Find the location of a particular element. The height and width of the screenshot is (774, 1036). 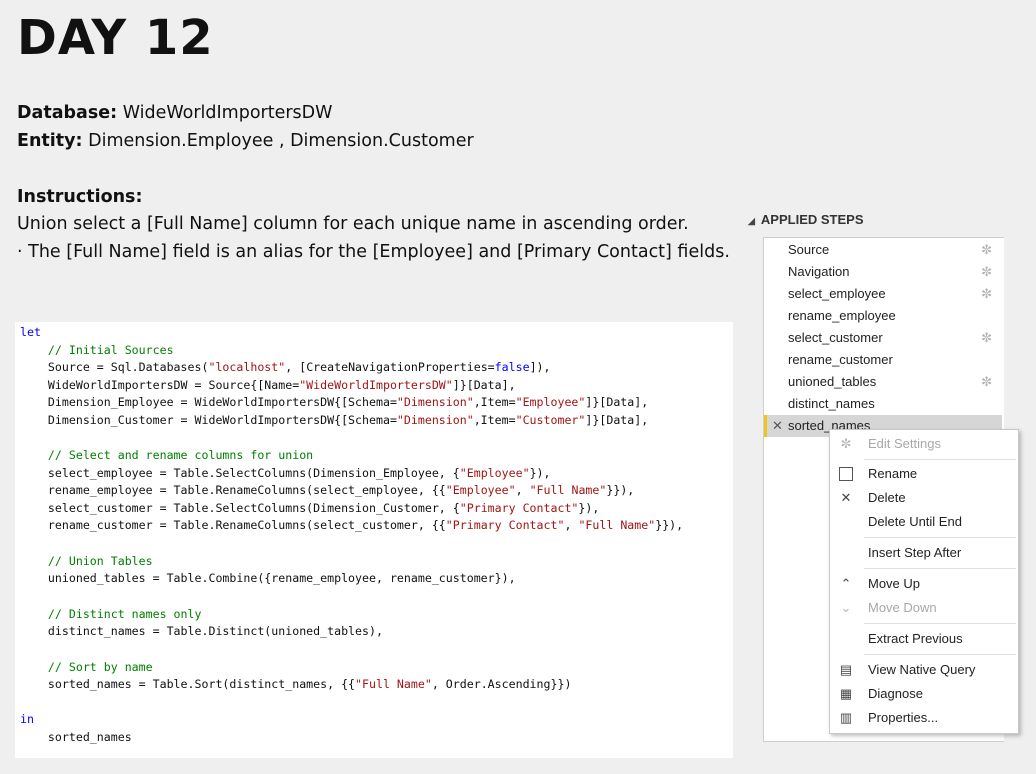

page-title: DAY 12 is located at coordinates (115, 38).